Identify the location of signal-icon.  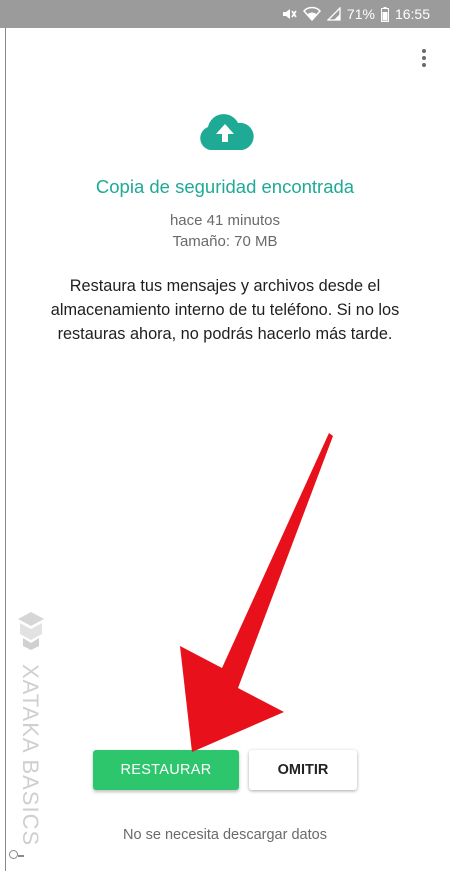
(333, 14).